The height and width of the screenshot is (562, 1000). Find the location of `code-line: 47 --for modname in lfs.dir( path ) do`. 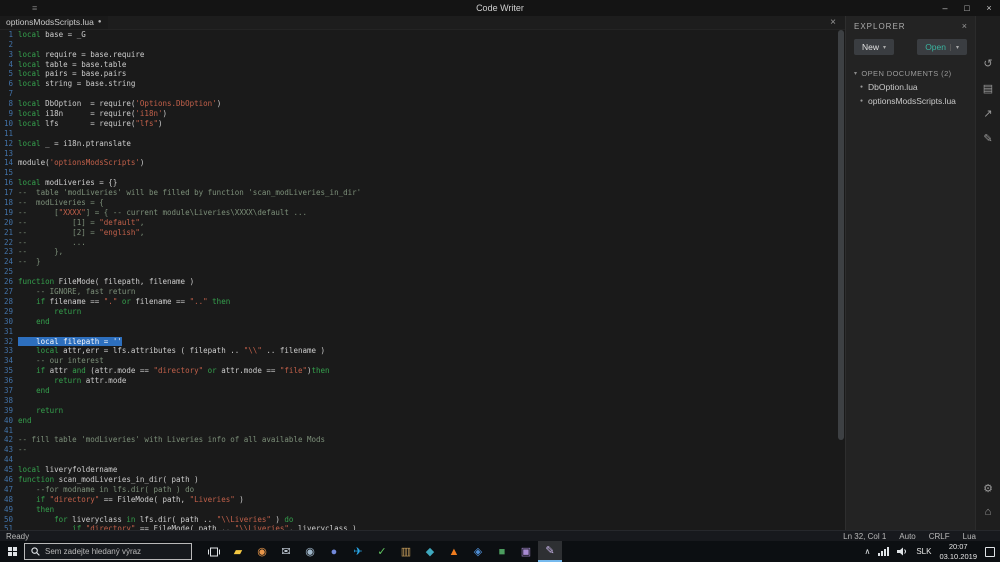

code-line: 47 --for modname in lfs.dir( path ) do is located at coordinates (422, 490).